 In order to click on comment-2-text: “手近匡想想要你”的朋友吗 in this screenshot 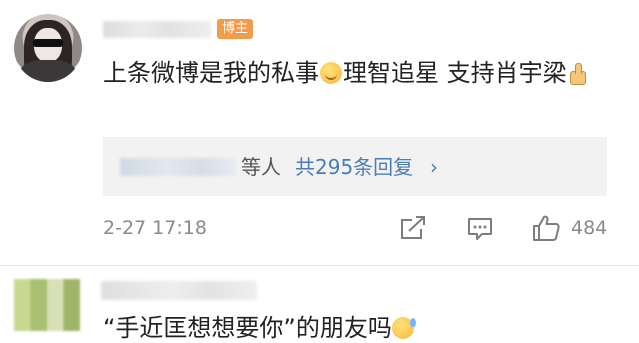, I will do `click(259, 328)`.